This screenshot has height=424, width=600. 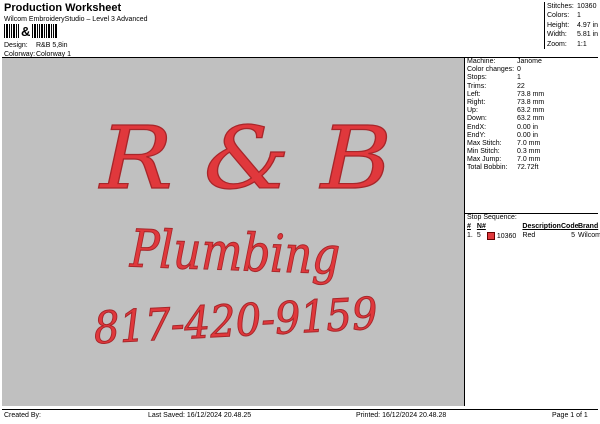 I want to click on stop-sequence-row: 1. 5 10360 Red 5 Wilcom, so click(x=532, y=236).